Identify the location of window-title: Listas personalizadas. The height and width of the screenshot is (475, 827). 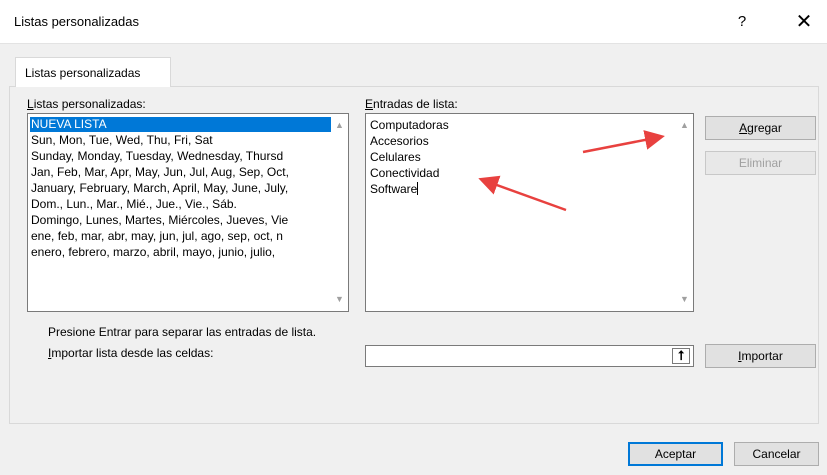
(77, 21).